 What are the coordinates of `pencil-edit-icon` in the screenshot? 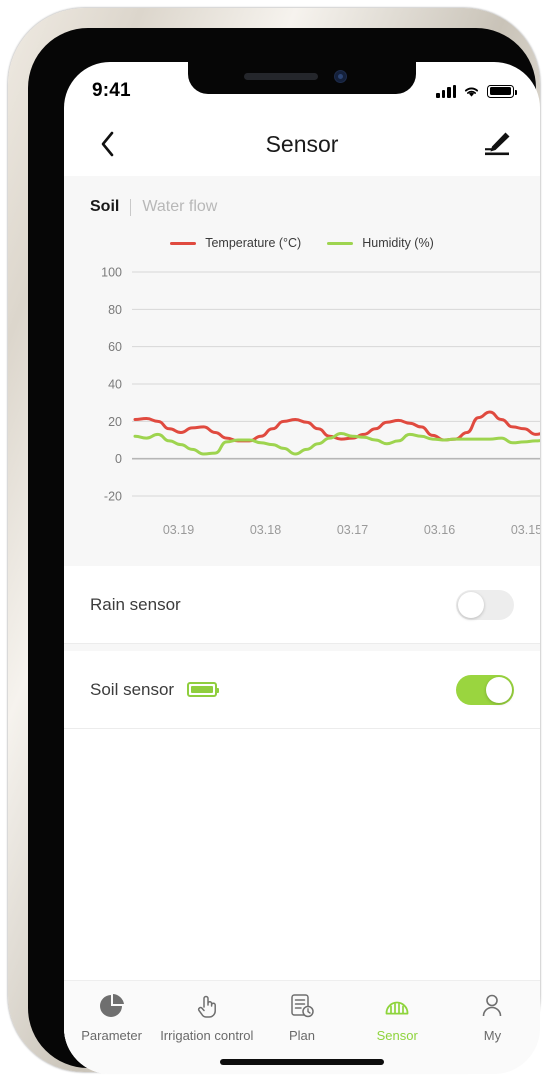 It's located at (497, 144).